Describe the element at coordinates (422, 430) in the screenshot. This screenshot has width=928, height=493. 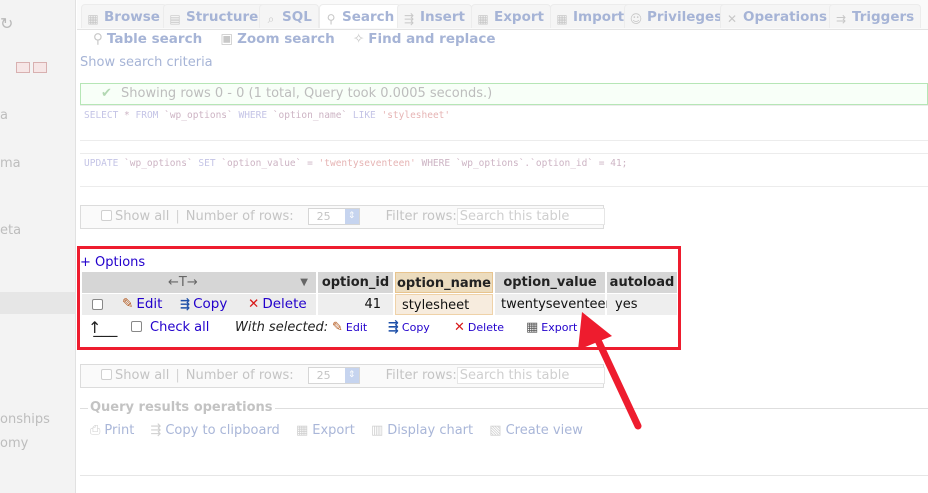
I see `display-chart-link: ▥ Display chart` at that location.